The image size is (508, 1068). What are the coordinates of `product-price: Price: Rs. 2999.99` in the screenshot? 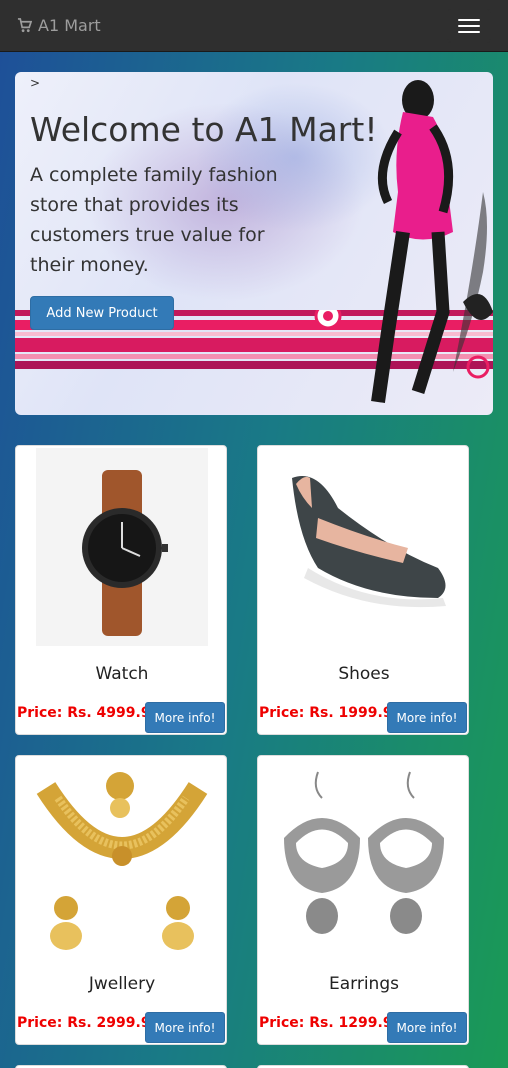 It's located at (89, 1023).